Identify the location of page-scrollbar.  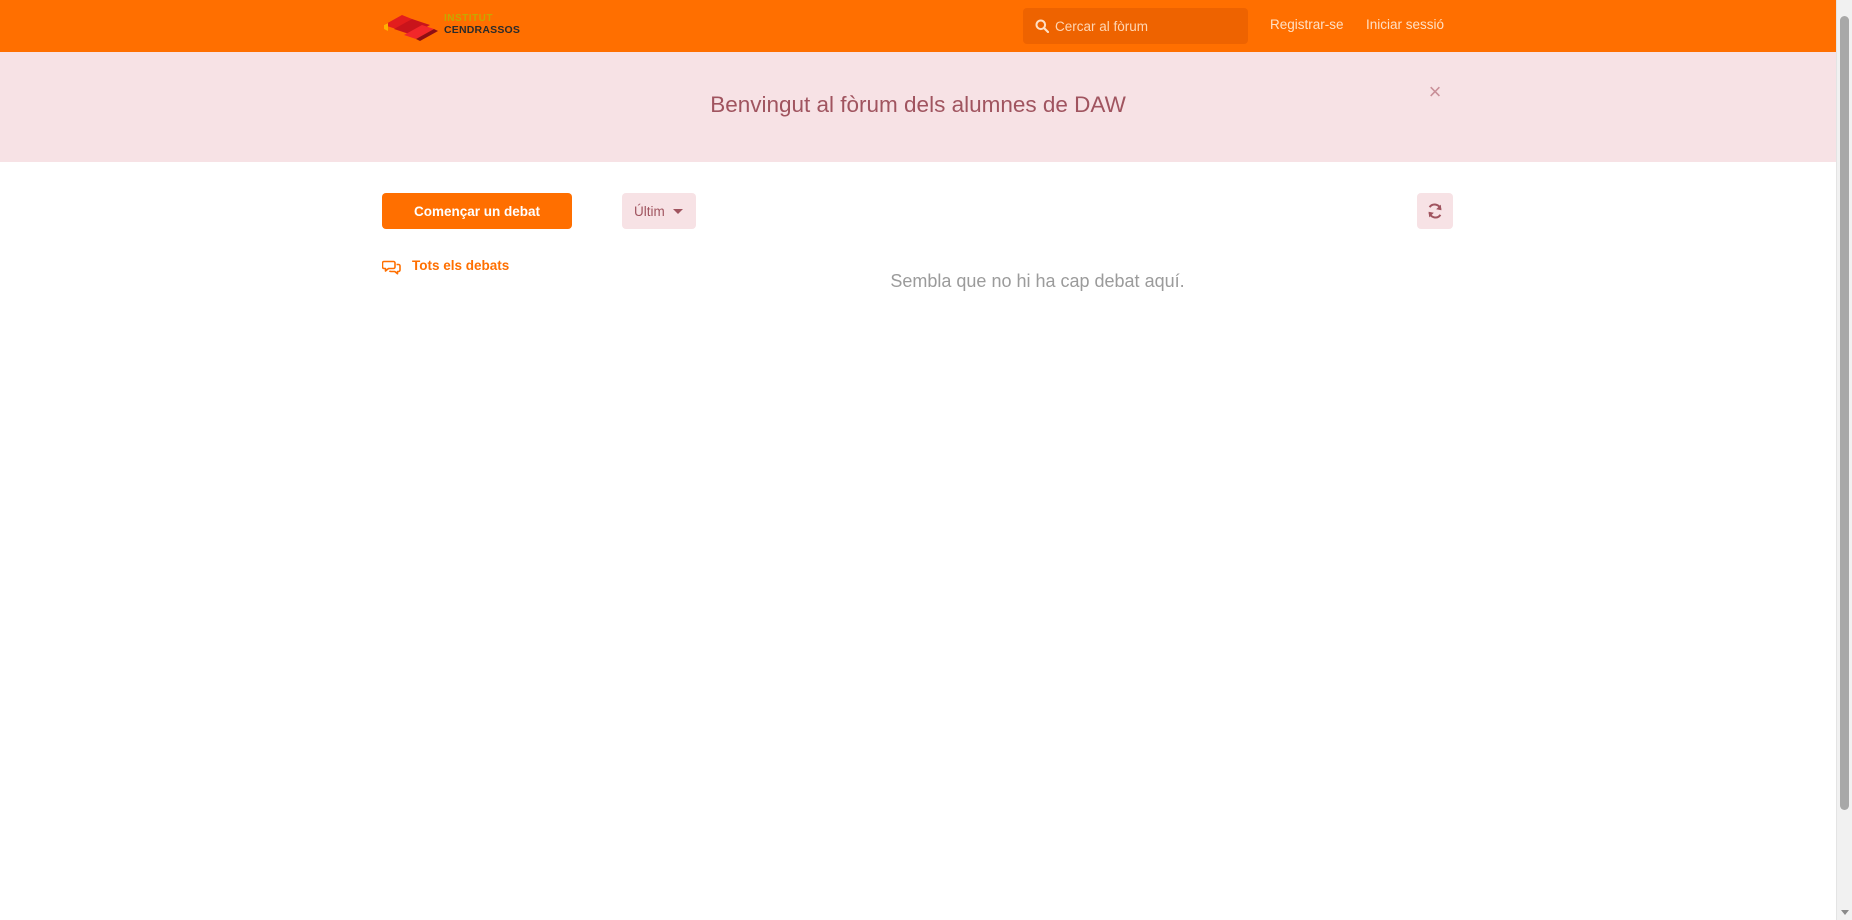
(1844, 460).